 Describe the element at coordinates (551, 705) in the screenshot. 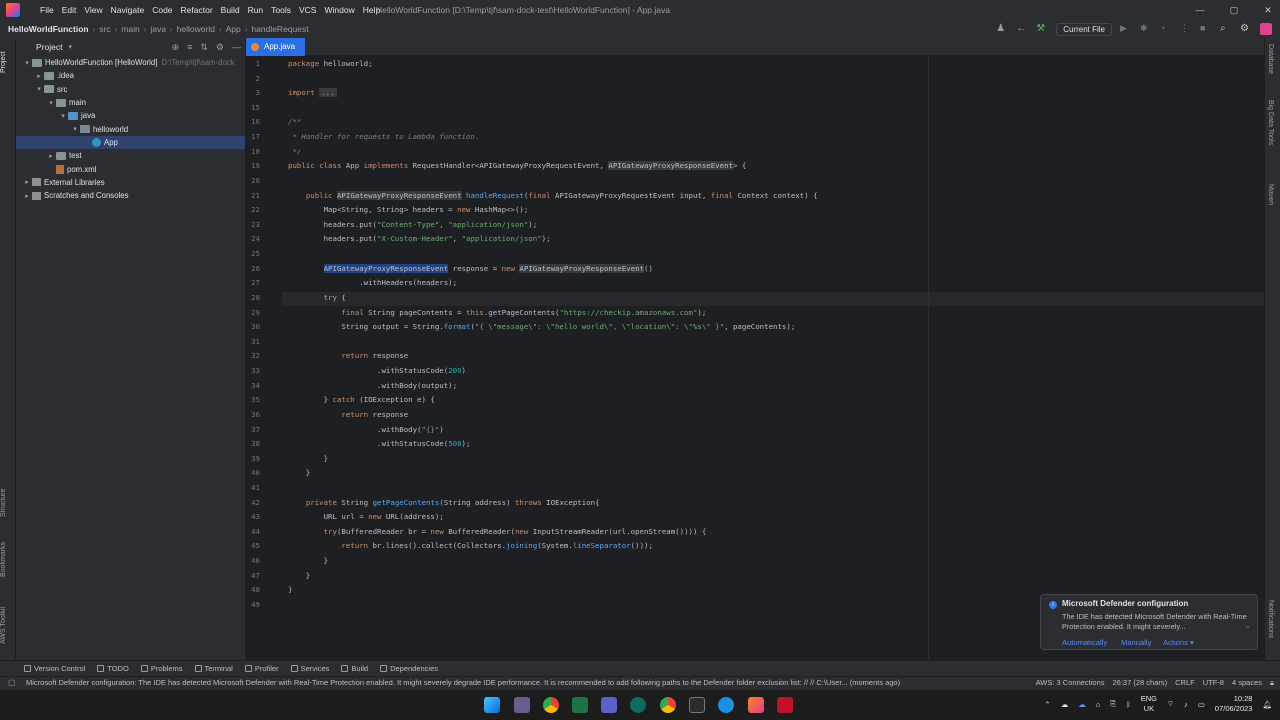

I see `chrome-icon` at that location.